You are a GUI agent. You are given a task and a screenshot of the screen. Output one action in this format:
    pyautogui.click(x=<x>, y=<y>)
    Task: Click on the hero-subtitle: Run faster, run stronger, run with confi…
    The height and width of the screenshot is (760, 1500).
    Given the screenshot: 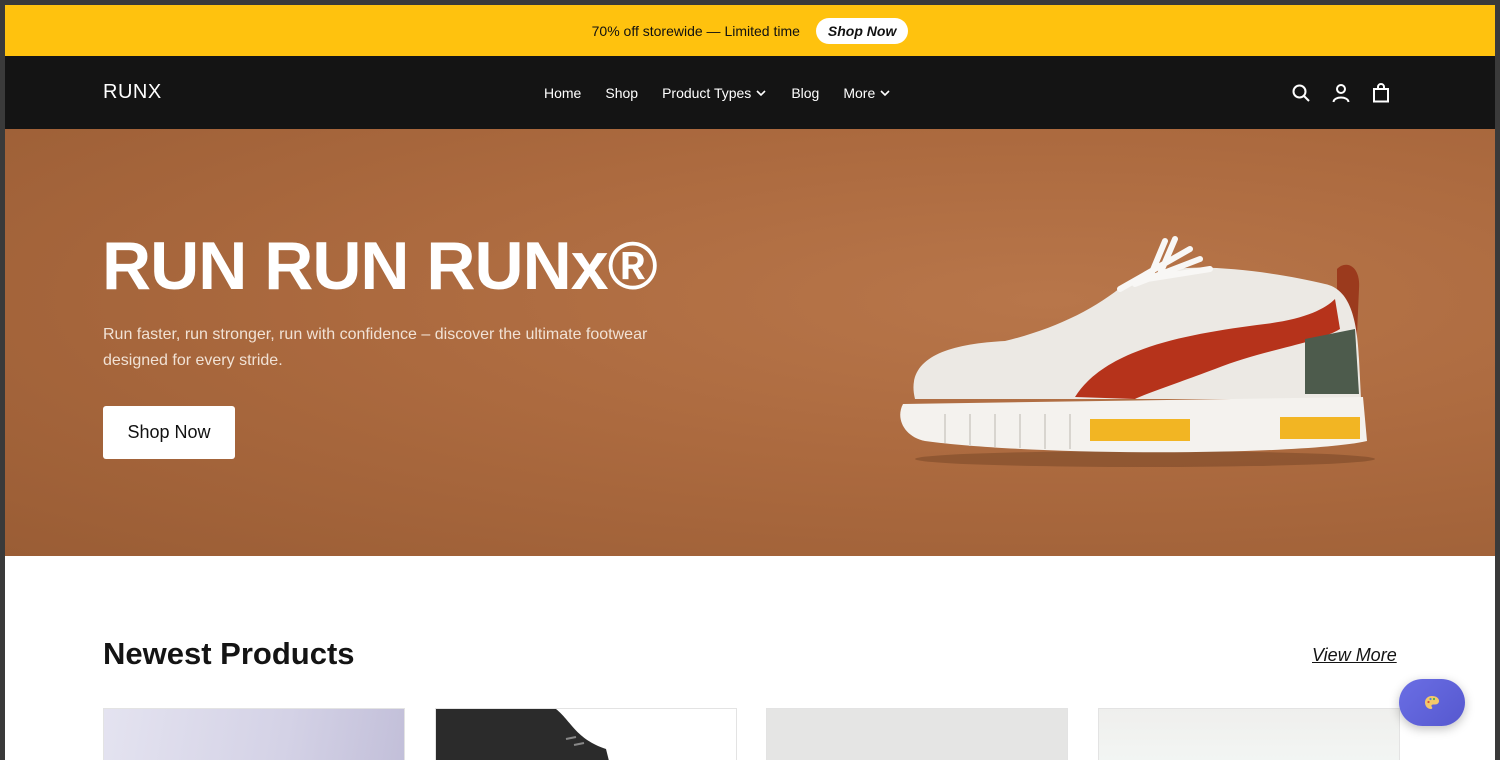 What is the action you would take?
    pyautogui.click(x=375, y=347)
    